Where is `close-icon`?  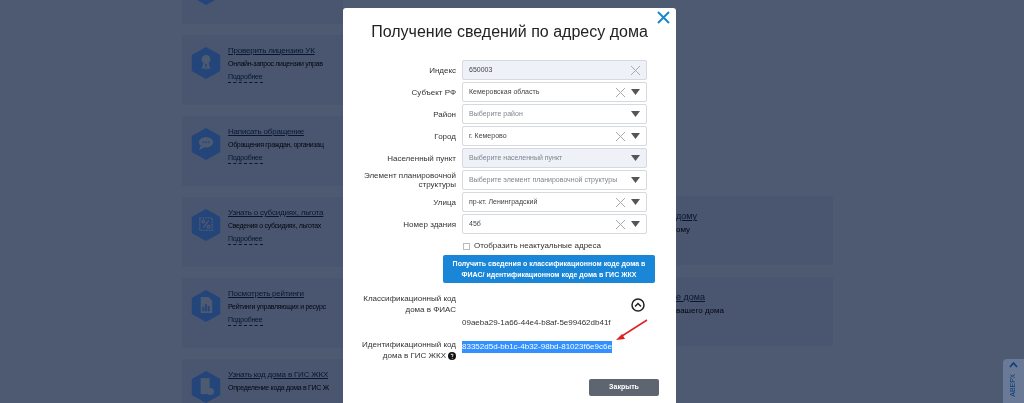
close-icon is located at coordinates (663, 17).